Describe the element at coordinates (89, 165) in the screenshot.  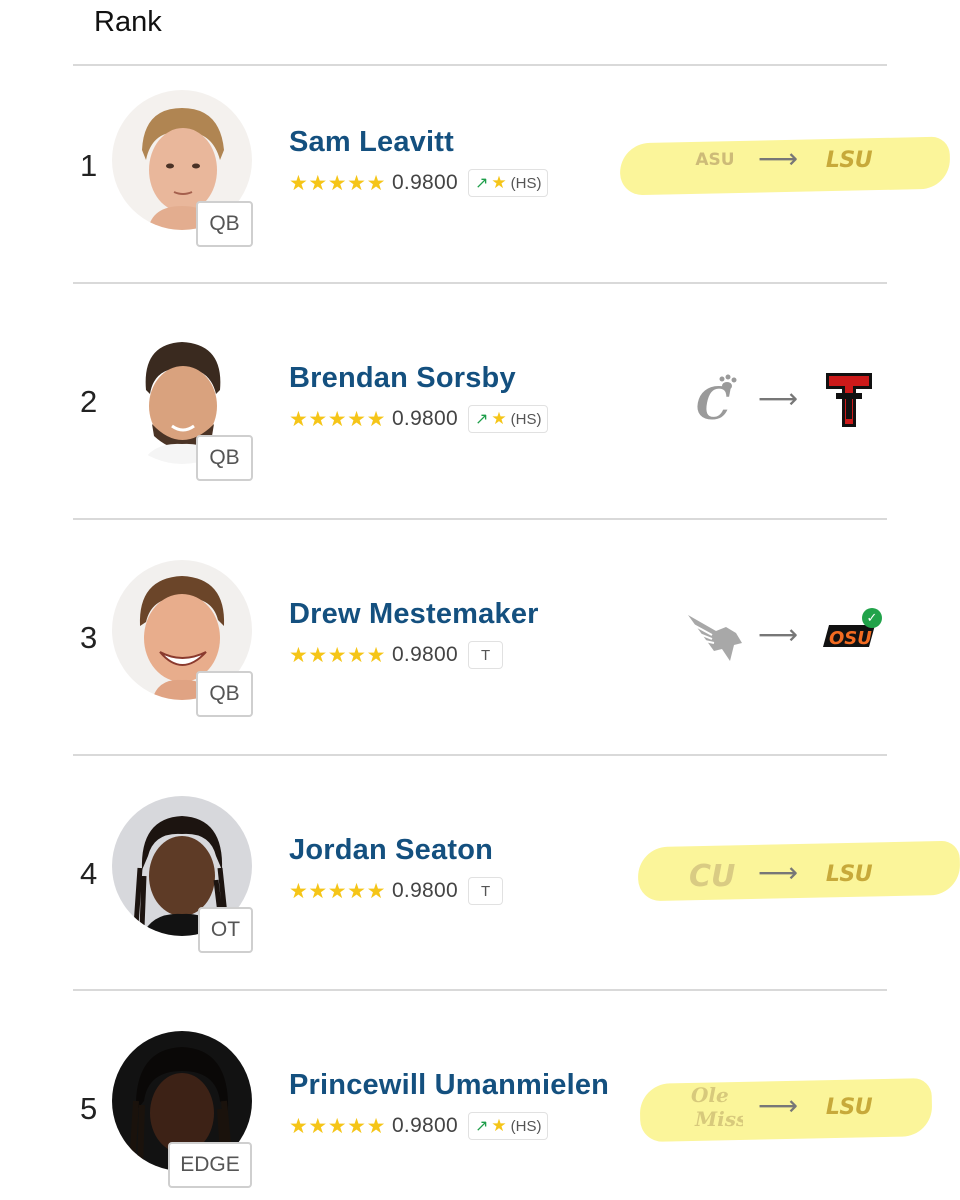
I see `rank-number: 1` at that location.